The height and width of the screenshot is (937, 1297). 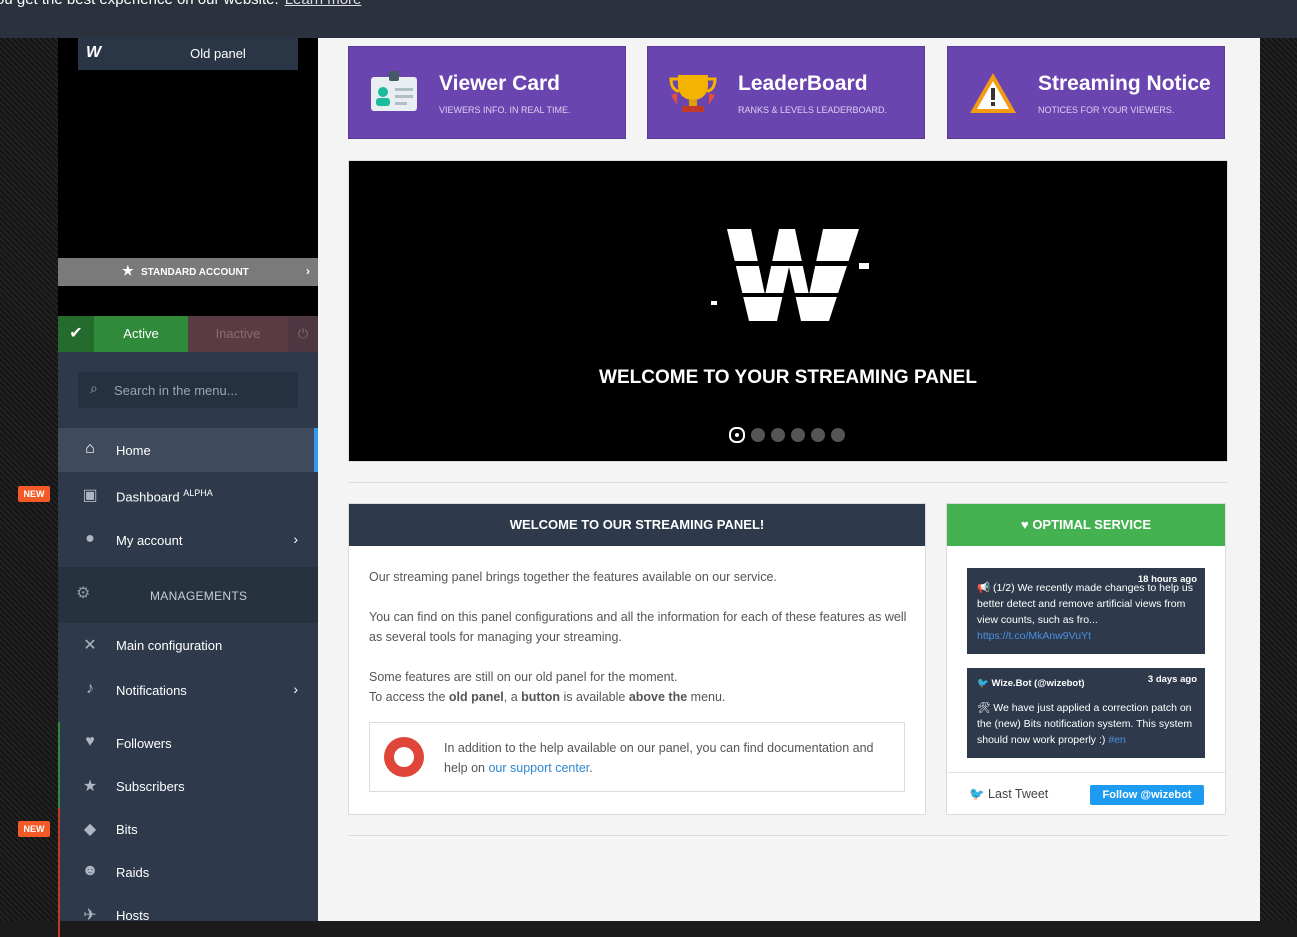 I want to click on users-icon: ☻, so click(x=90, y=870).